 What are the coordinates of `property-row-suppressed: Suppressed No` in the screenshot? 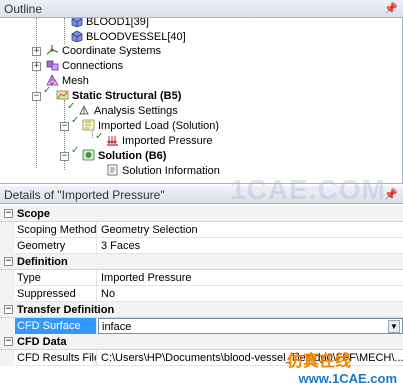 It's located at (201, 294).